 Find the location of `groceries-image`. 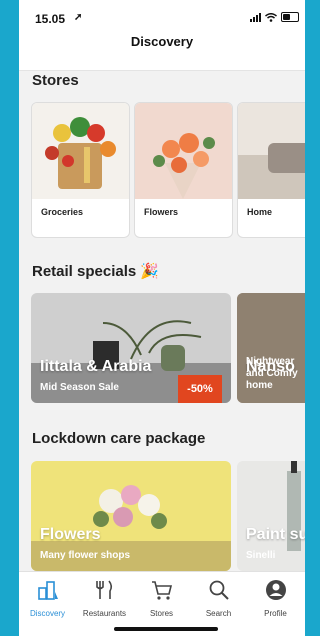

groceries-image is located at coordinates (80, 151).